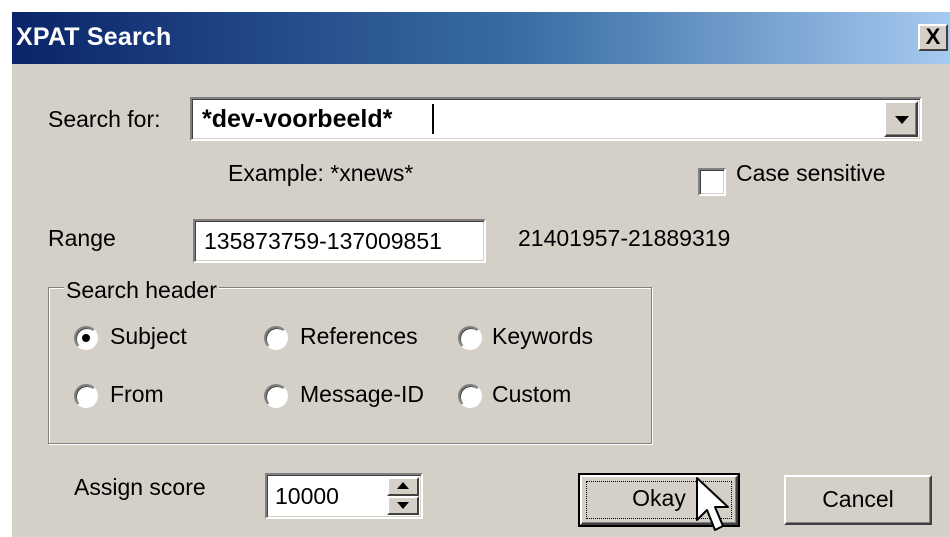 This screenshot has width=950, height=537. What do you see at coordinates (321, 173) in the screenshot?
I see `search-example-text: Example: *xnews*` at bounding box center [321, 173].